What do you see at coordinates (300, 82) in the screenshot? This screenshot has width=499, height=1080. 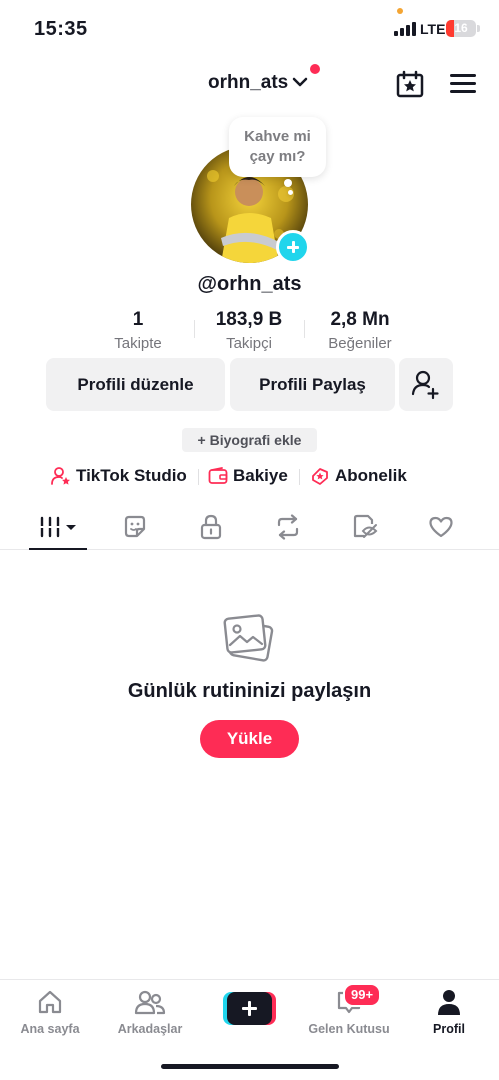 I see `chevron-down-icon` at bounding box center [300, 82].